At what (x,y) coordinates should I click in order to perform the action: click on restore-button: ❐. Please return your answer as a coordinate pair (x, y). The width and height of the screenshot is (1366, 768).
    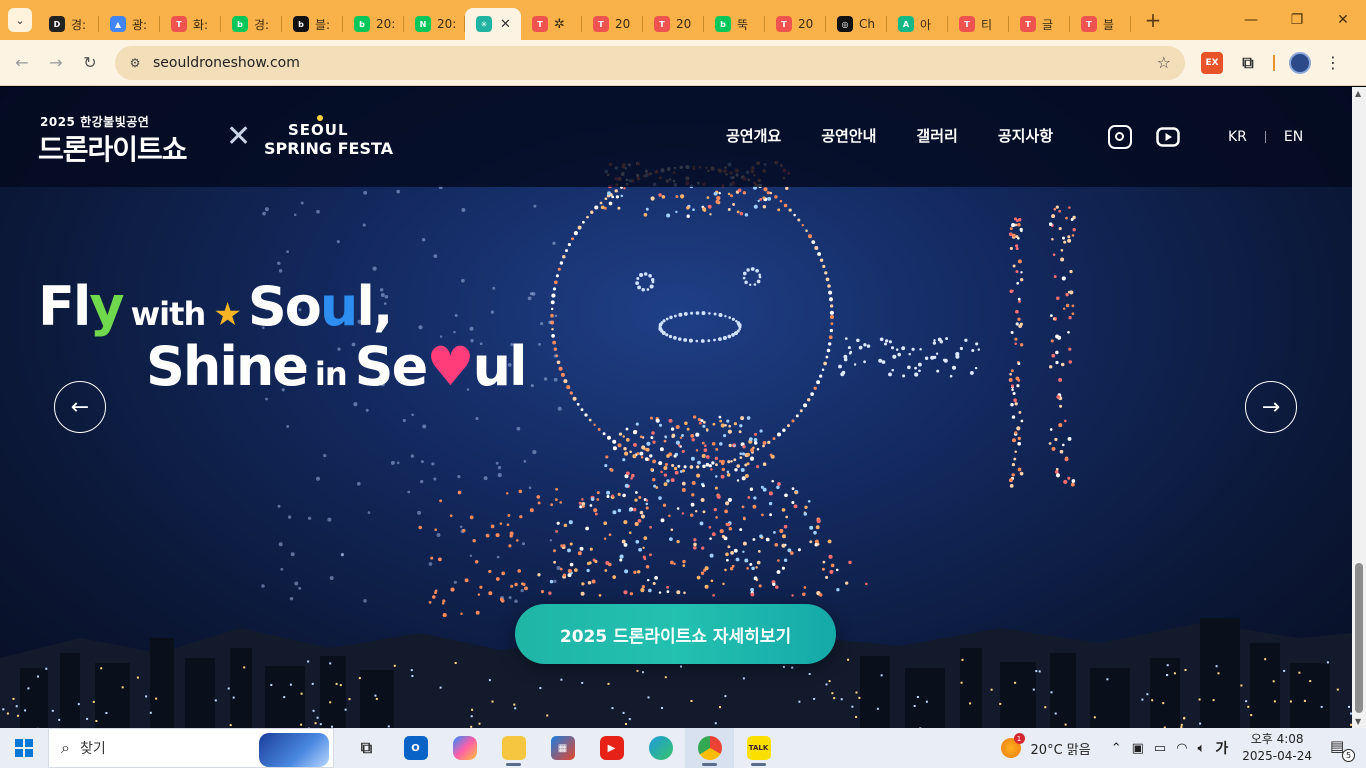
    Looking at the image, I should click on (1297, 20).